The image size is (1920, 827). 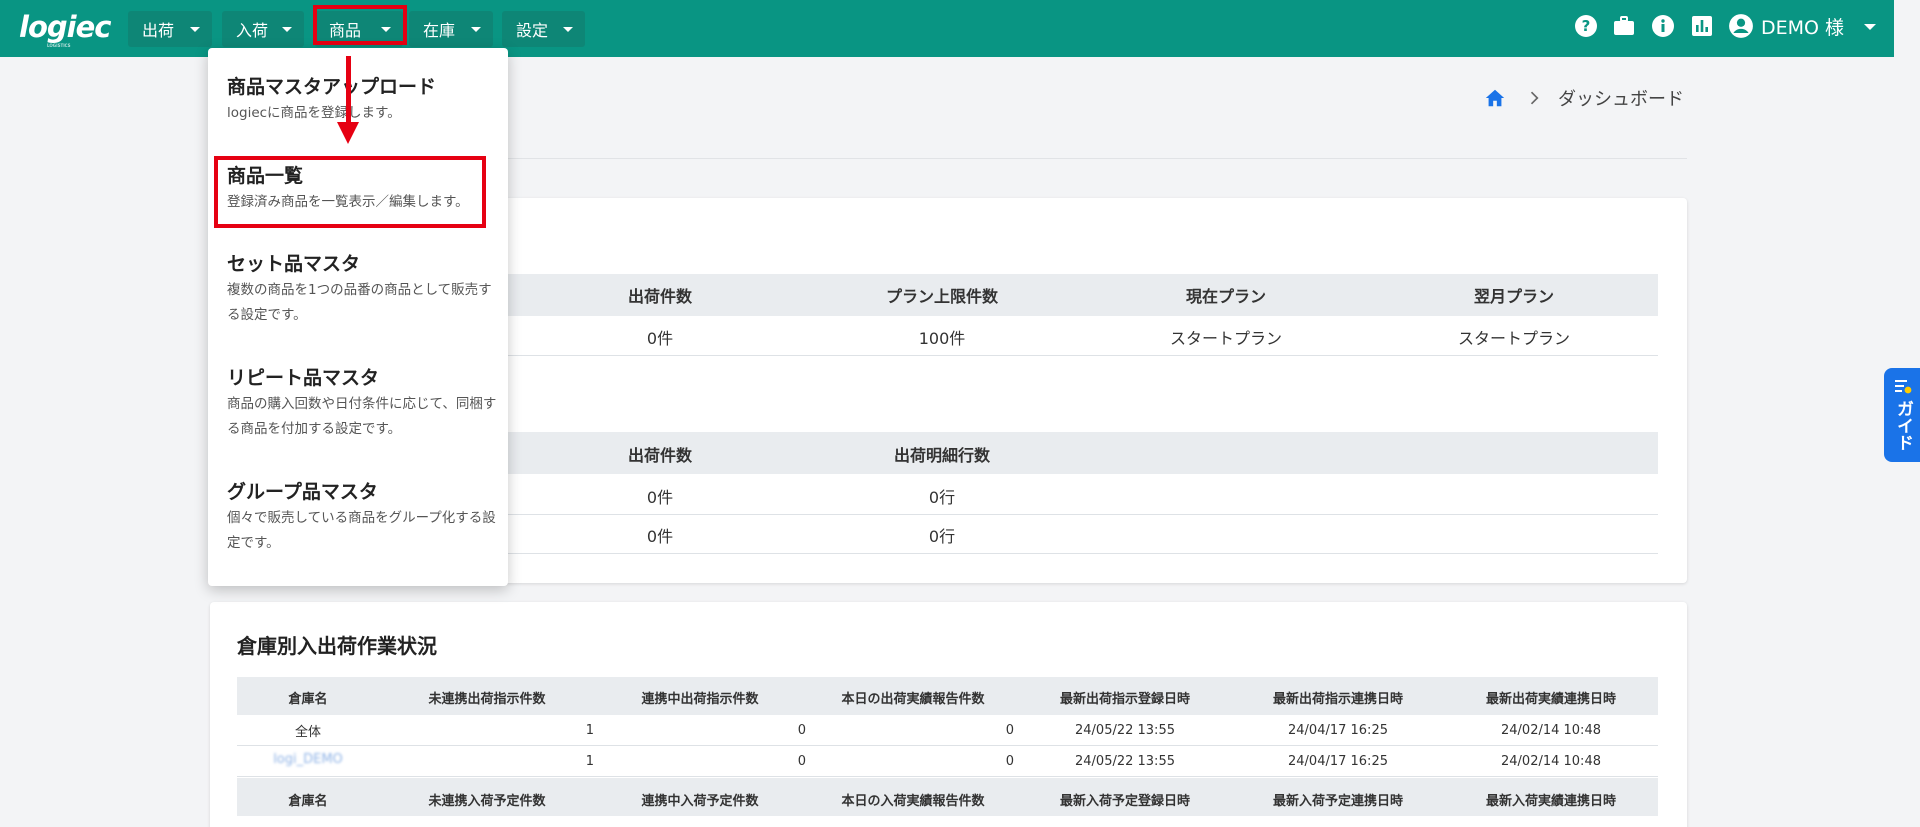 What do you see at coordinates (1741, 26) in the screenshot?
I see `account-icon` at bounding box center [1741, 26].